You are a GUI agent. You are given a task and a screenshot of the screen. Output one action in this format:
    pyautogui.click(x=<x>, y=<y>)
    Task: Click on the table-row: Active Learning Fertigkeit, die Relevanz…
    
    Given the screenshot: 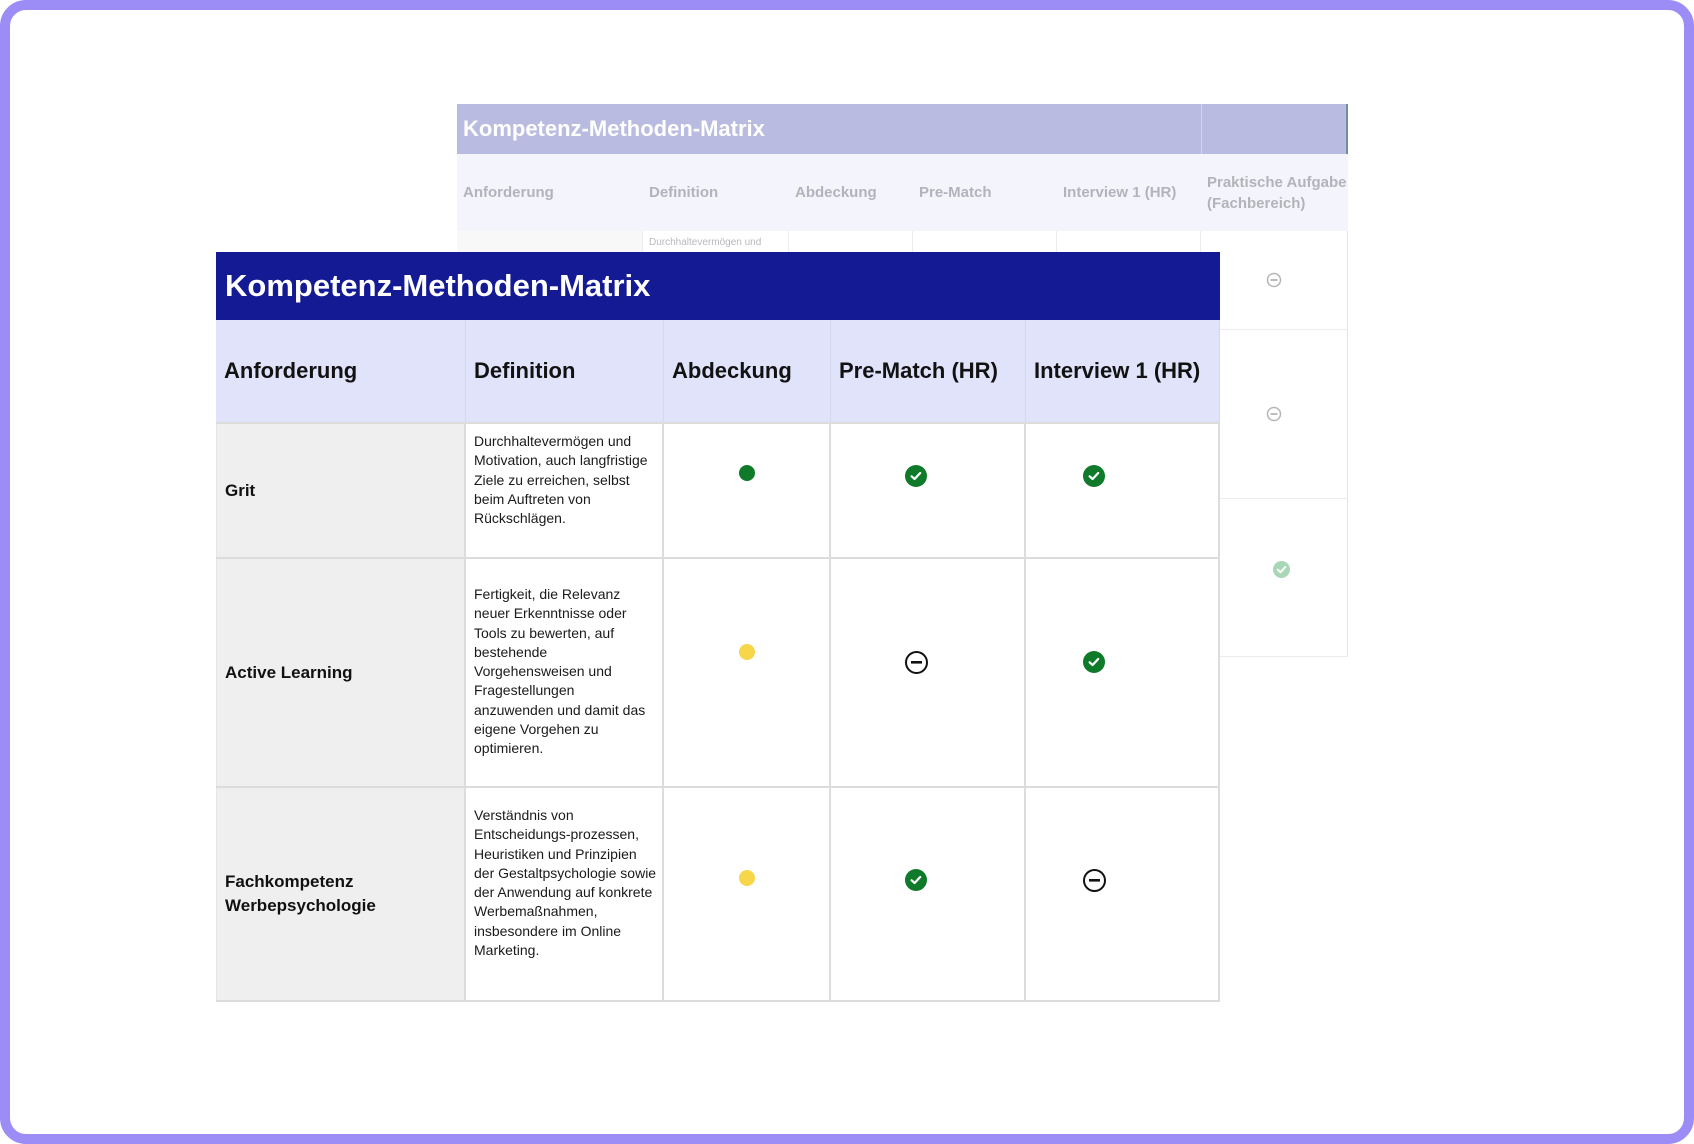 What is the action you would take?
    pyautogui.click(x=718, y=671)
    